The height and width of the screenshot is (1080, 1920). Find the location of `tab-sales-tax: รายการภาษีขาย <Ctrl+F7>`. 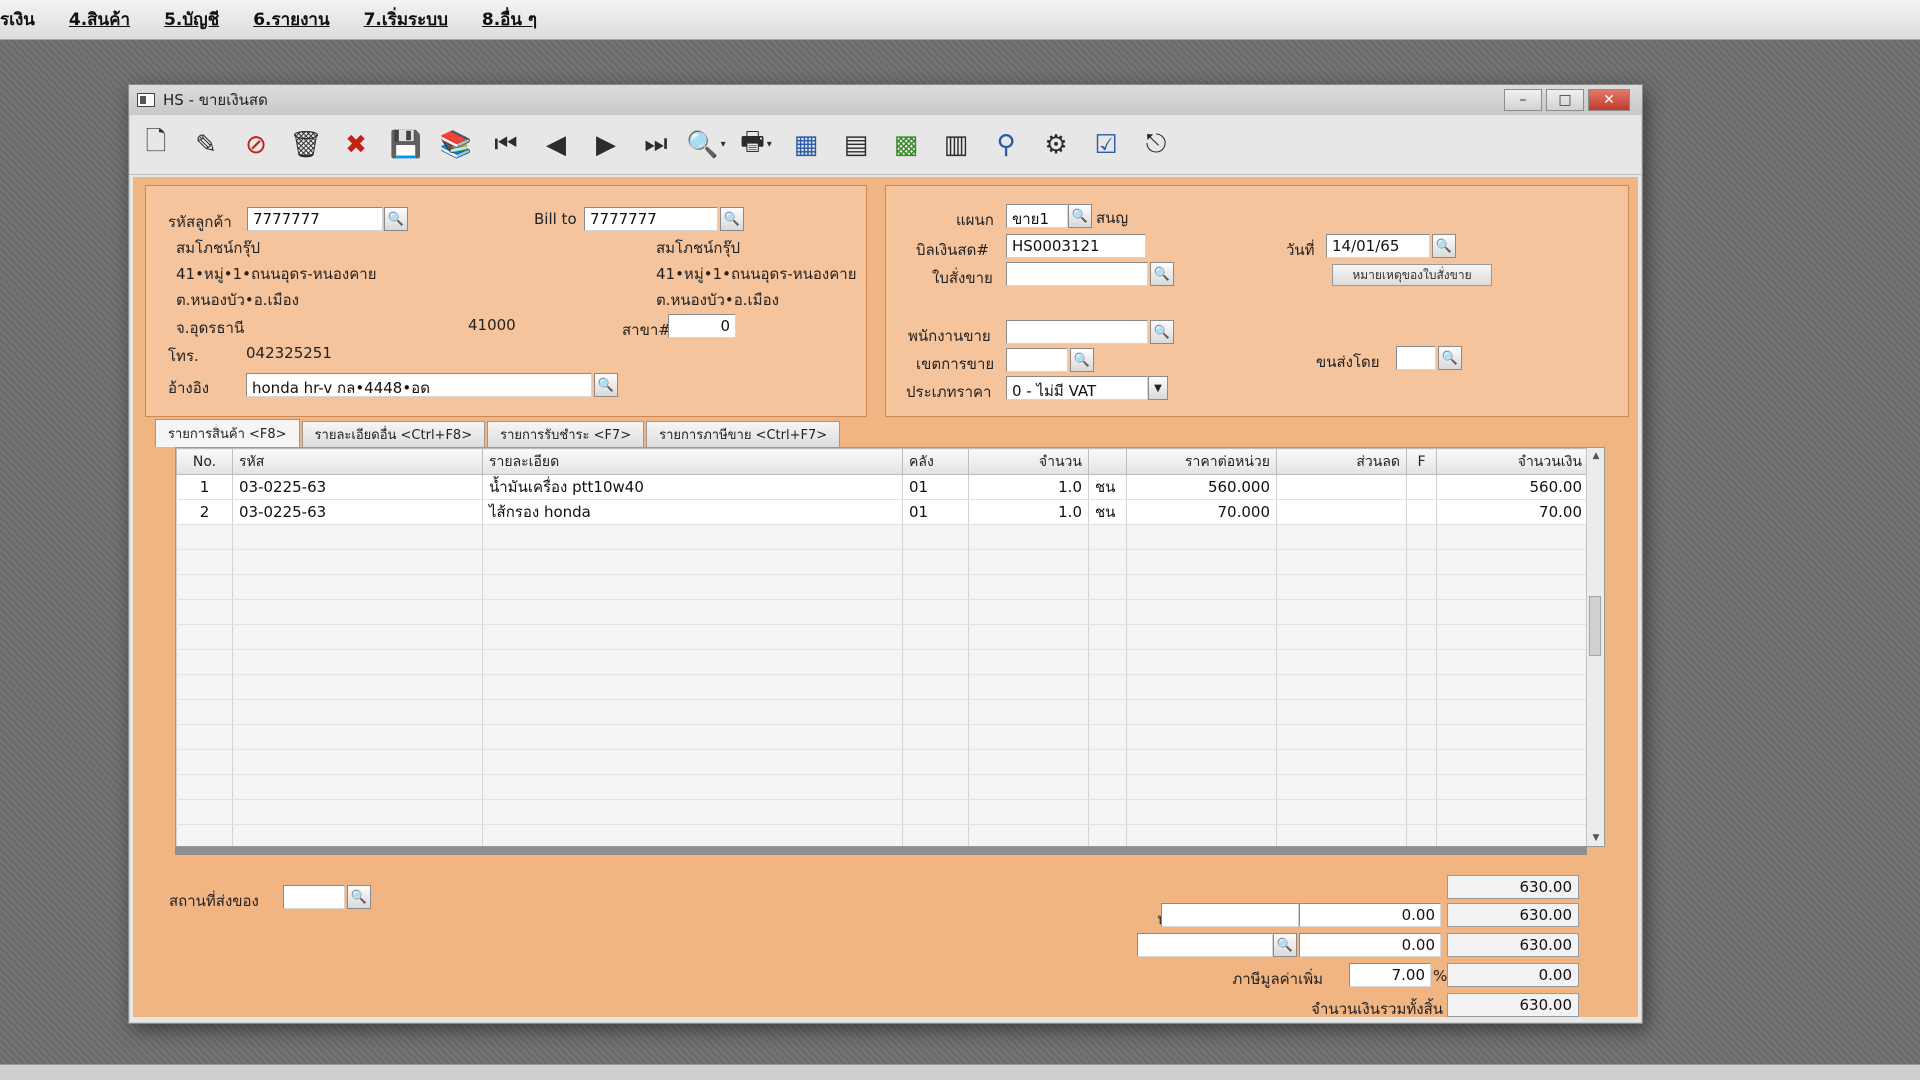

tab-sales-tax: รายการภาษีขาย <Ctrl+F7> is located at coordinates (743, 434).